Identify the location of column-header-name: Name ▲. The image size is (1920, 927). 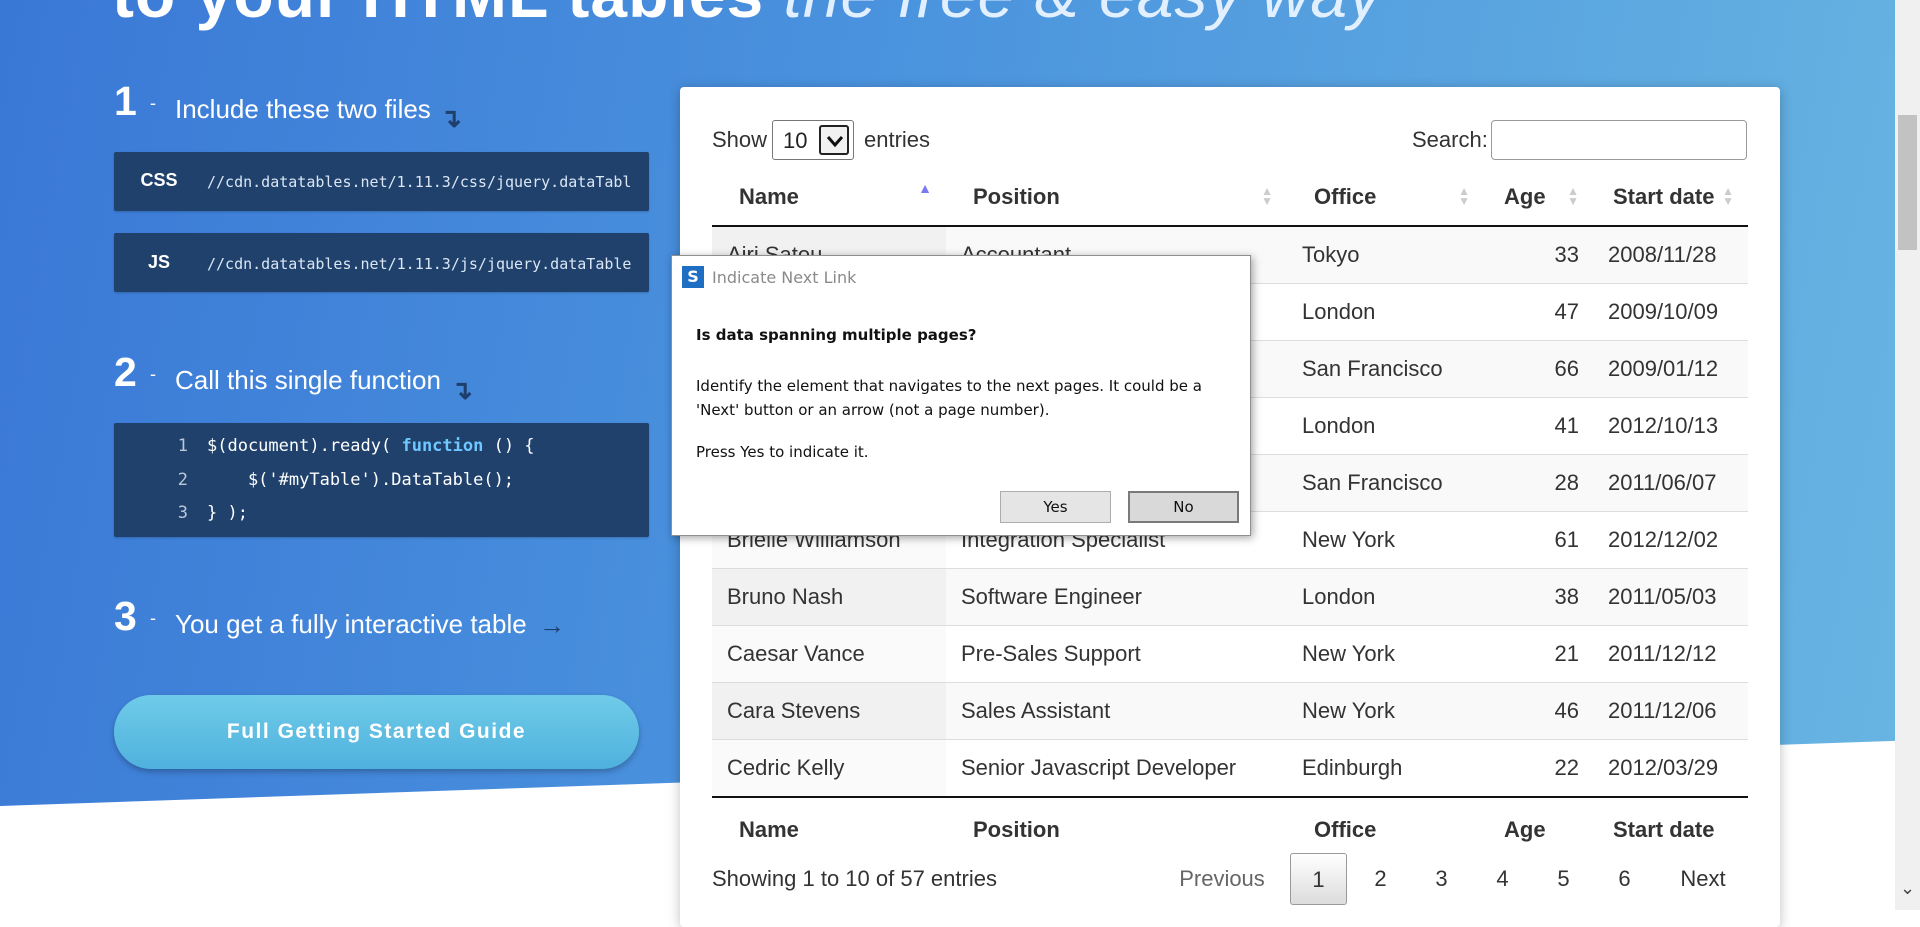
(829, 198).